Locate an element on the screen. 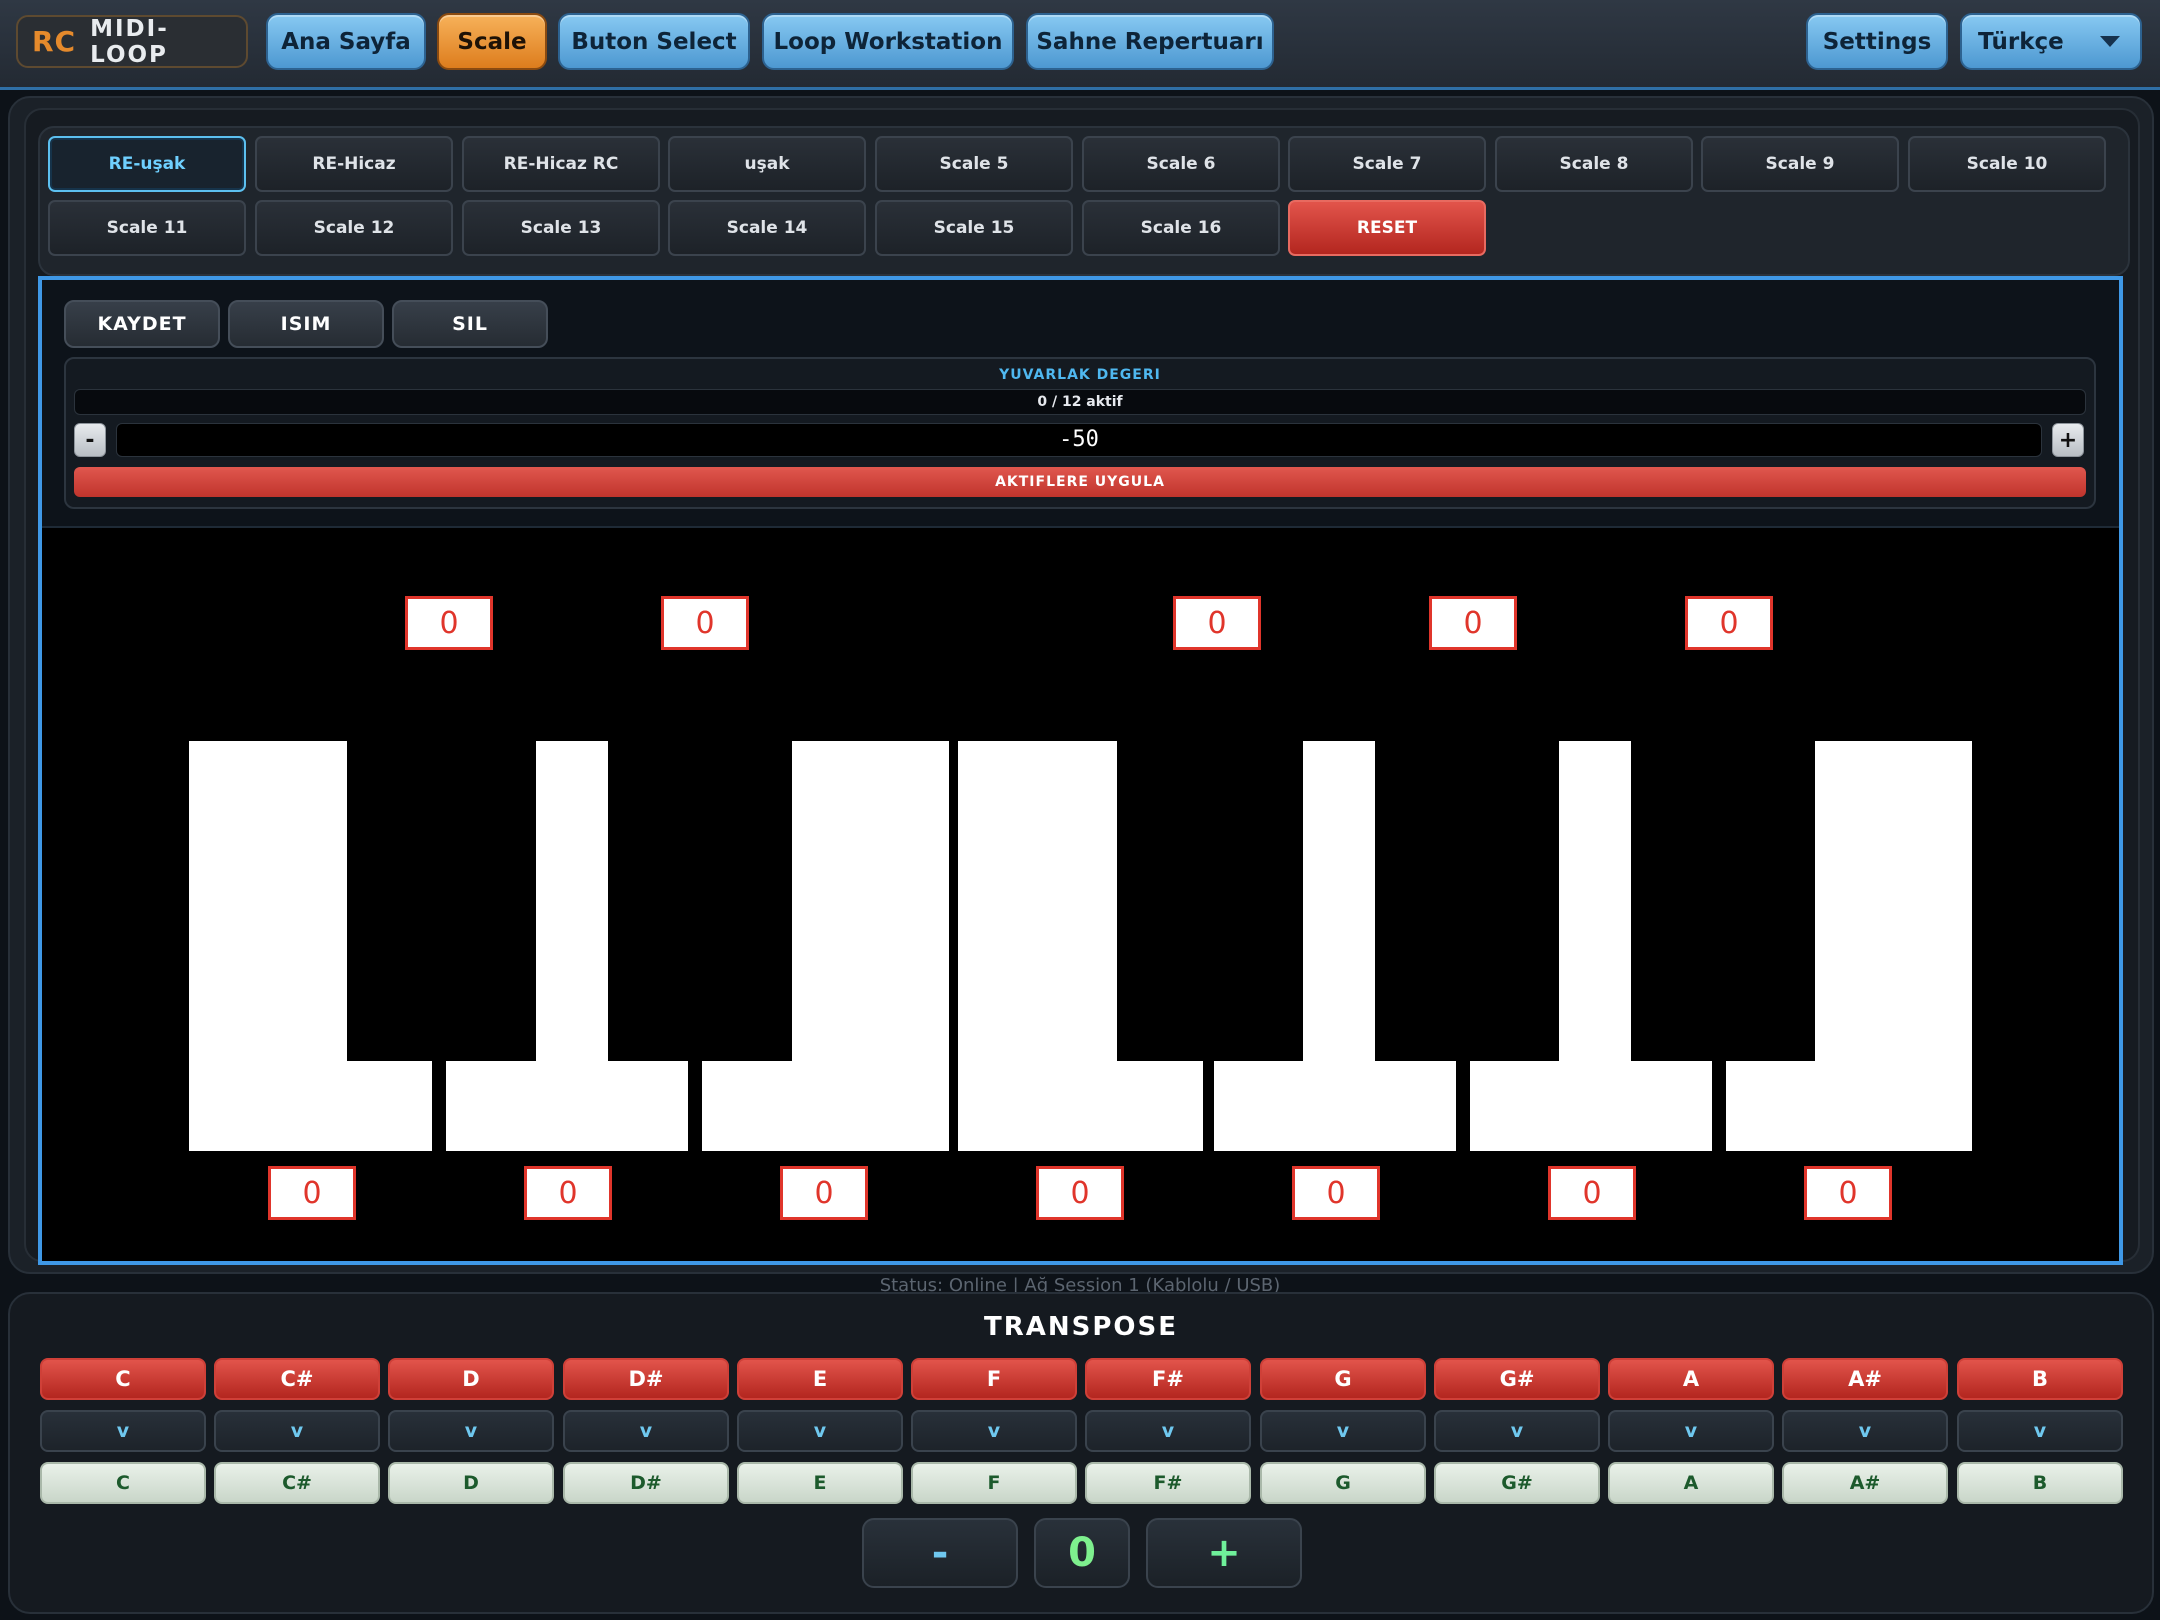 The image size is (2160, 1620). nav-loop-workstation: Loop Workstation is located at coordinates (888, 41).